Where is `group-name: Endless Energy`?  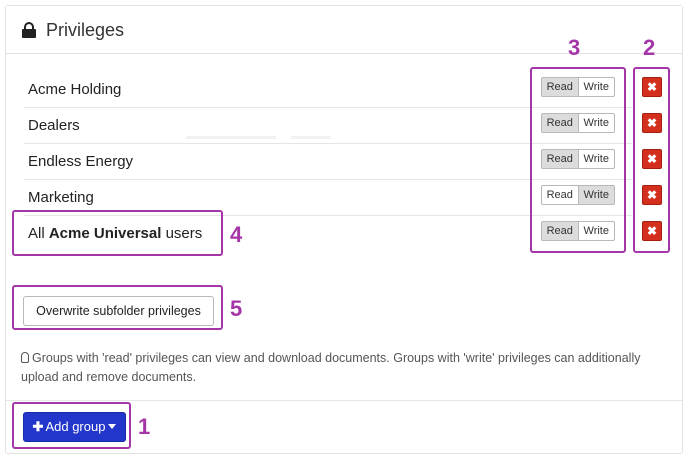
group-name: Endless Energy is located at coordinates (81, 161).